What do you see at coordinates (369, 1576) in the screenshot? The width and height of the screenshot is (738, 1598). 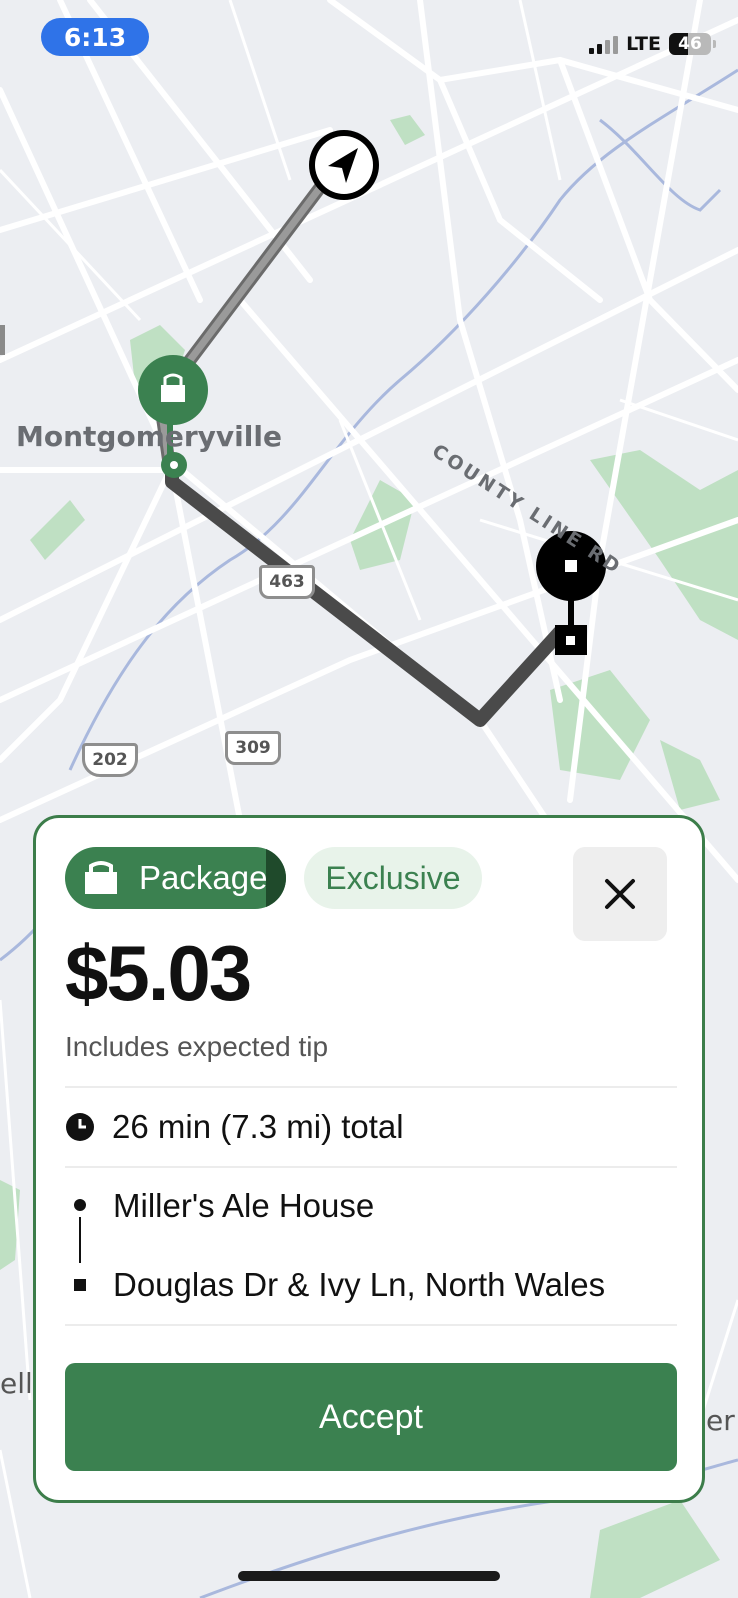 I see `home-indicator` at bounding box center [369, 1576].